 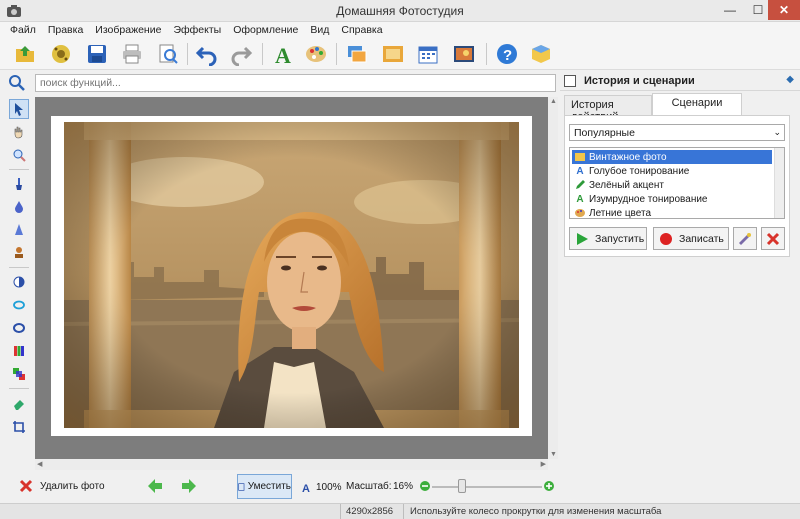 What do you see at coordinates (316, 54) in the screenshot?
I see `palette-button` at bounding box center [316, 54].